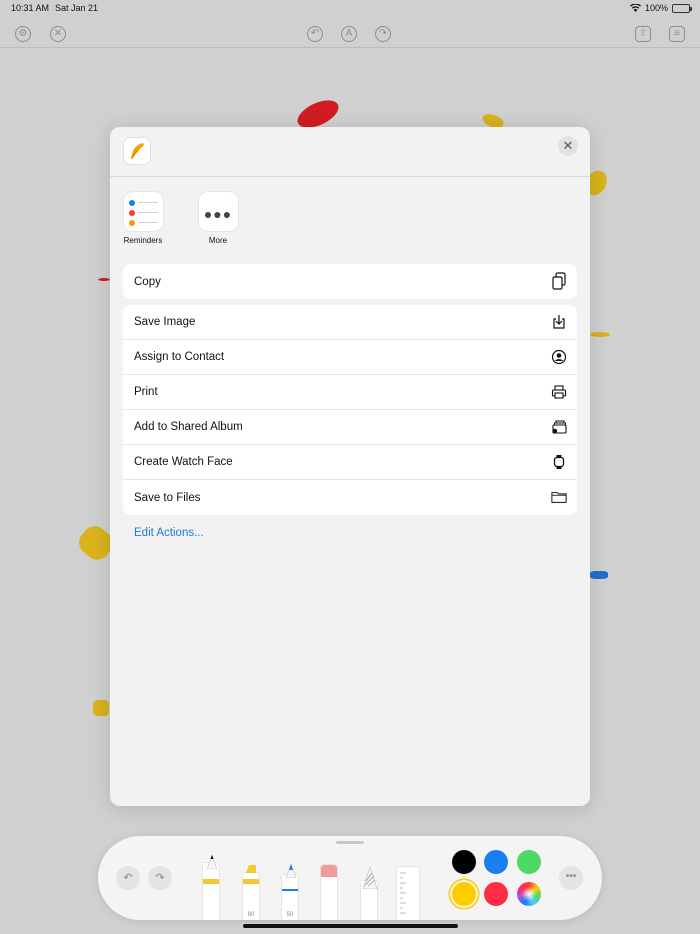 The height and width of the screenshot is (934, 700). I want to click on ruler-tool, so click(408, 893).